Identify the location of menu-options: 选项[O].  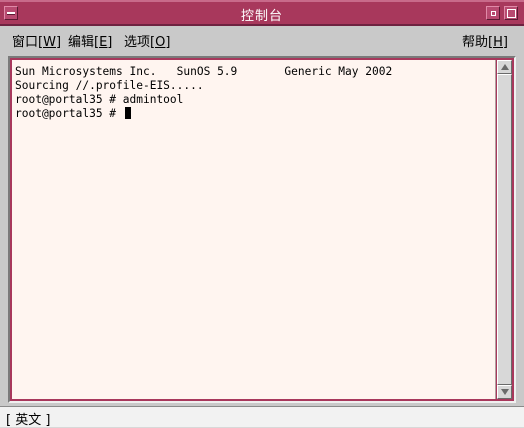
(147, 40).